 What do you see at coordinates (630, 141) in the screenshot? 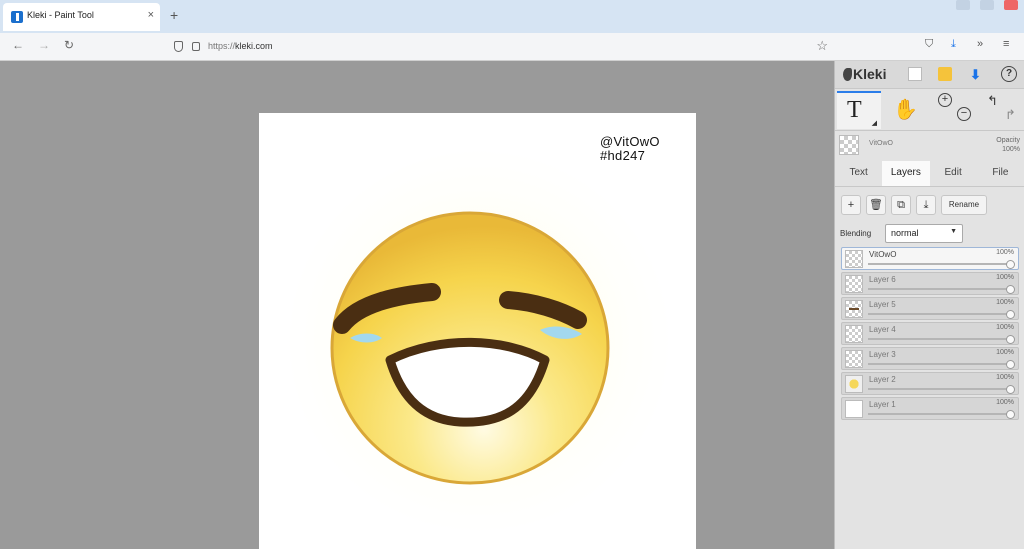
I see `signature-handle: @VitOwO` at bounding box center [630, 141].